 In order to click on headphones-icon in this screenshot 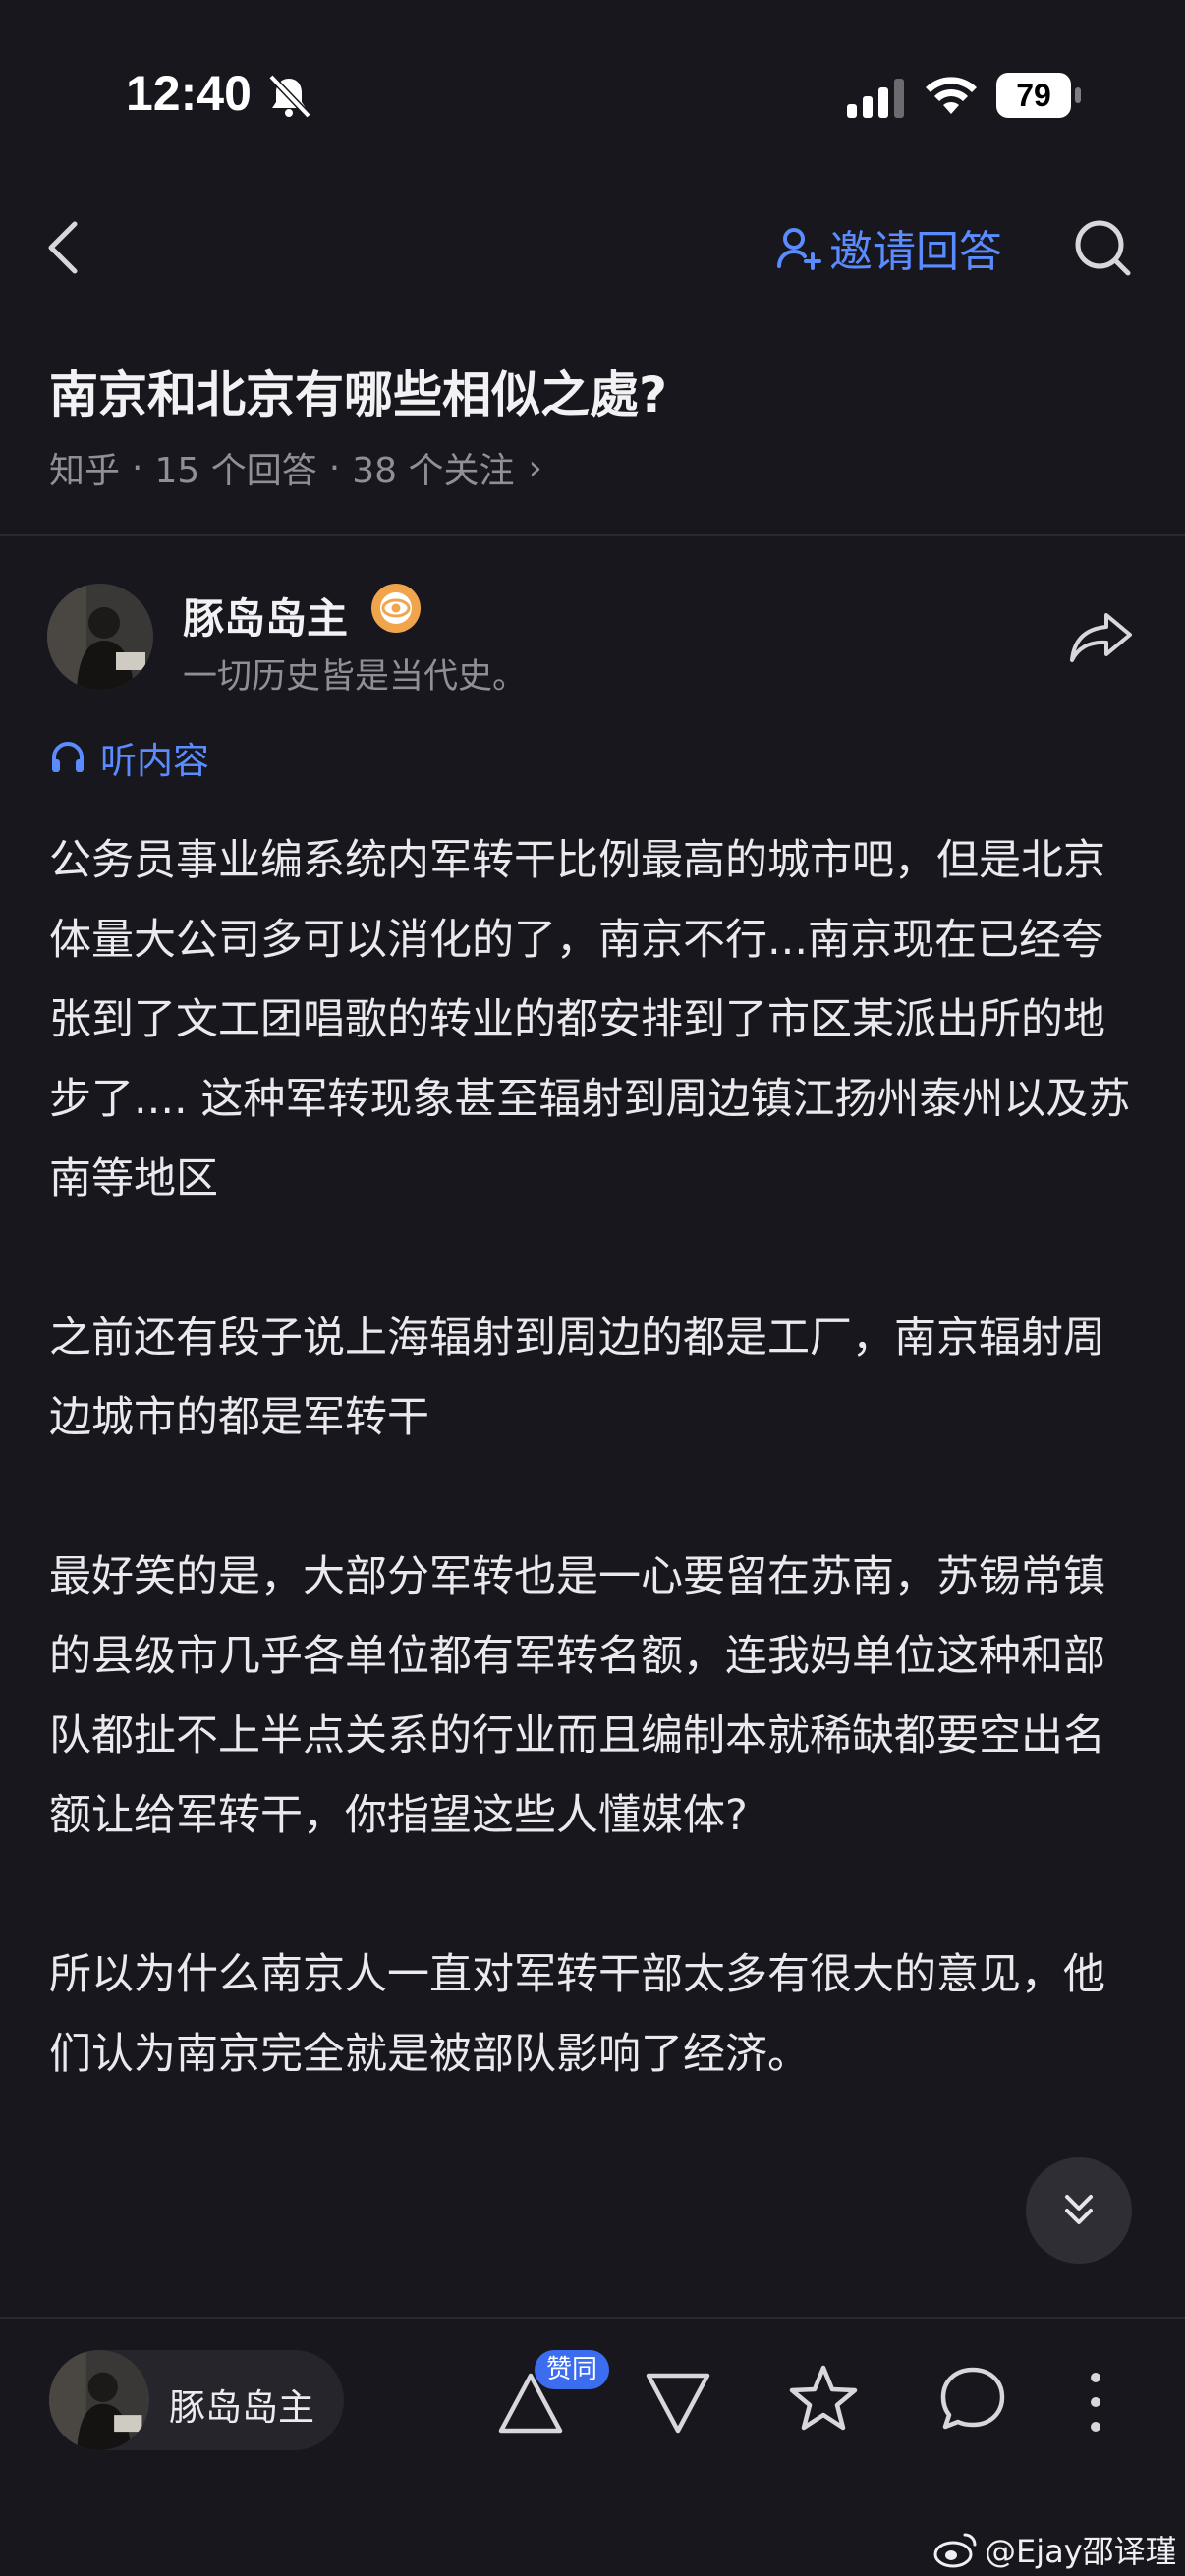, I will do `click(68, 757)`.